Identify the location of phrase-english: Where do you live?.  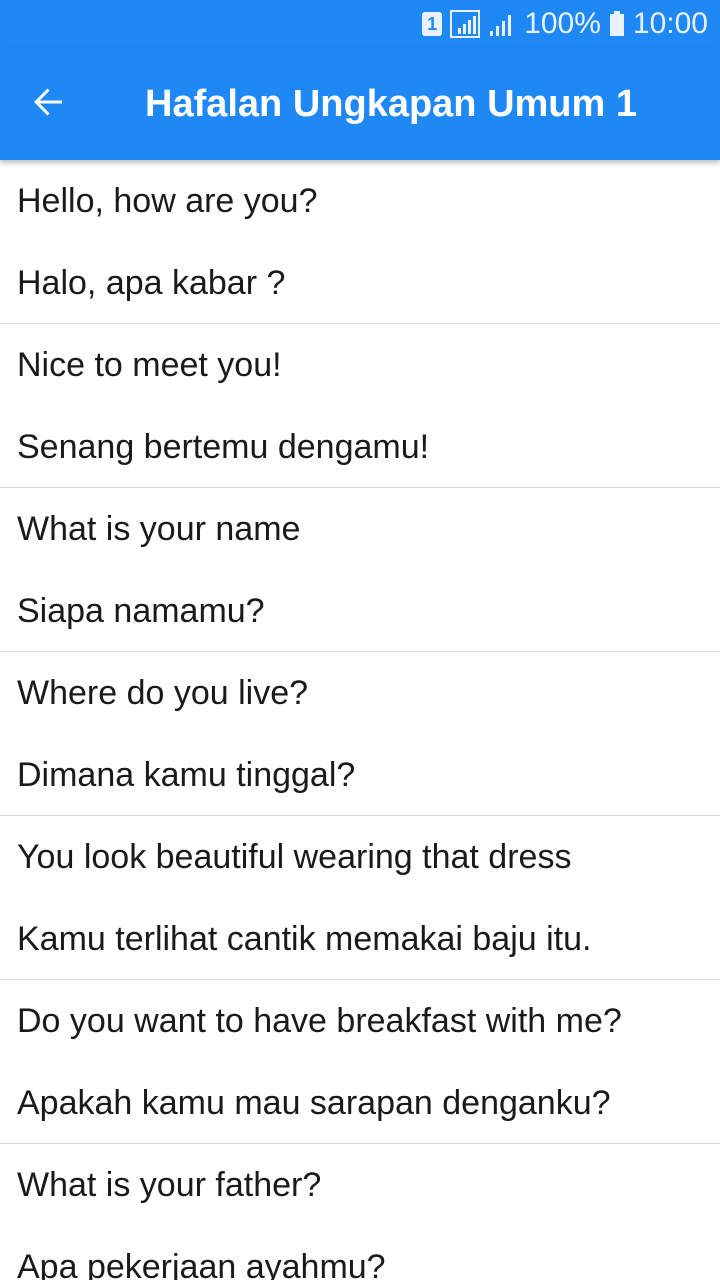
(163, 693).